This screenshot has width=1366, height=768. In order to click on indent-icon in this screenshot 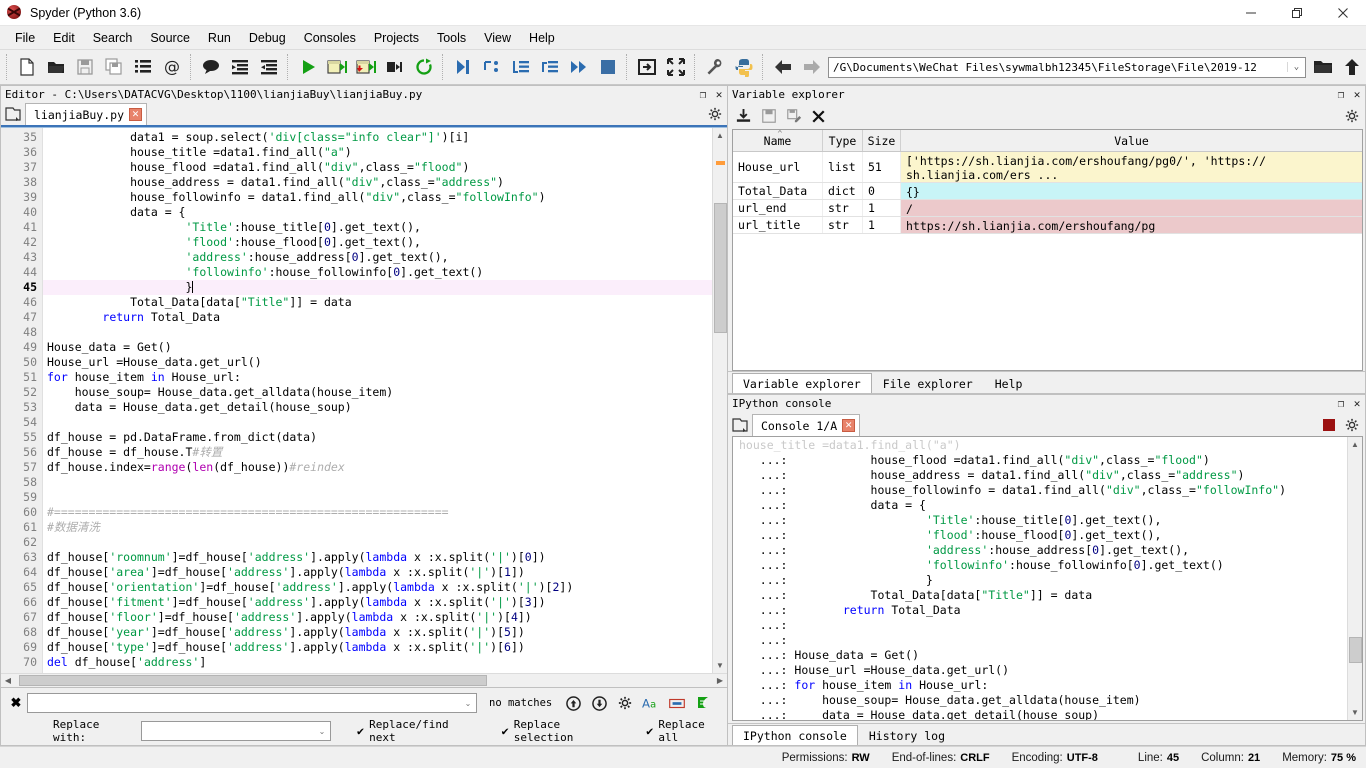, I will do `click(268, 67)`.